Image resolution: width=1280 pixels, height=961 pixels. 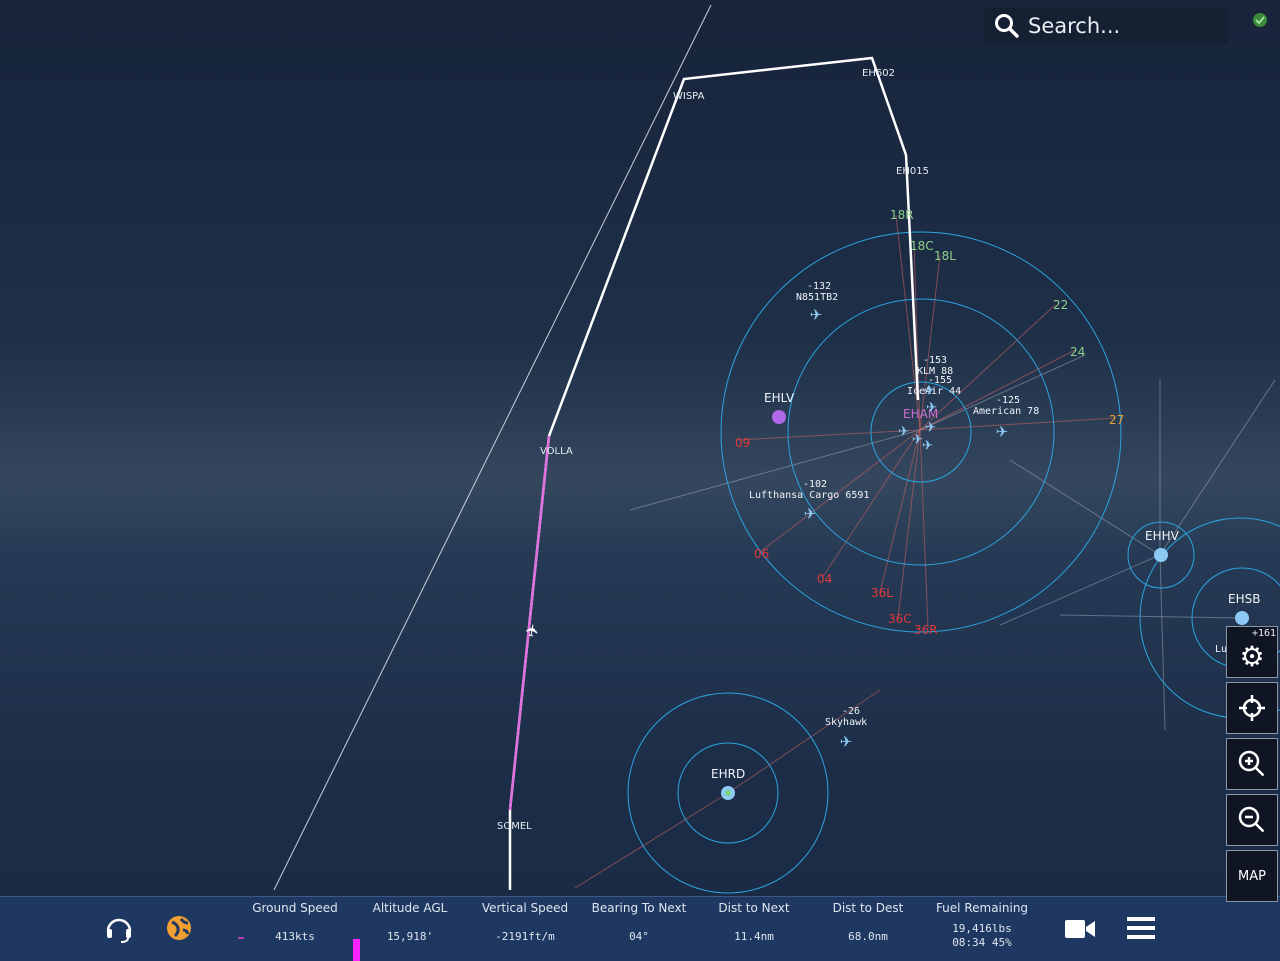 I want to click on runway-09: 09, so click(x=742, y=443).